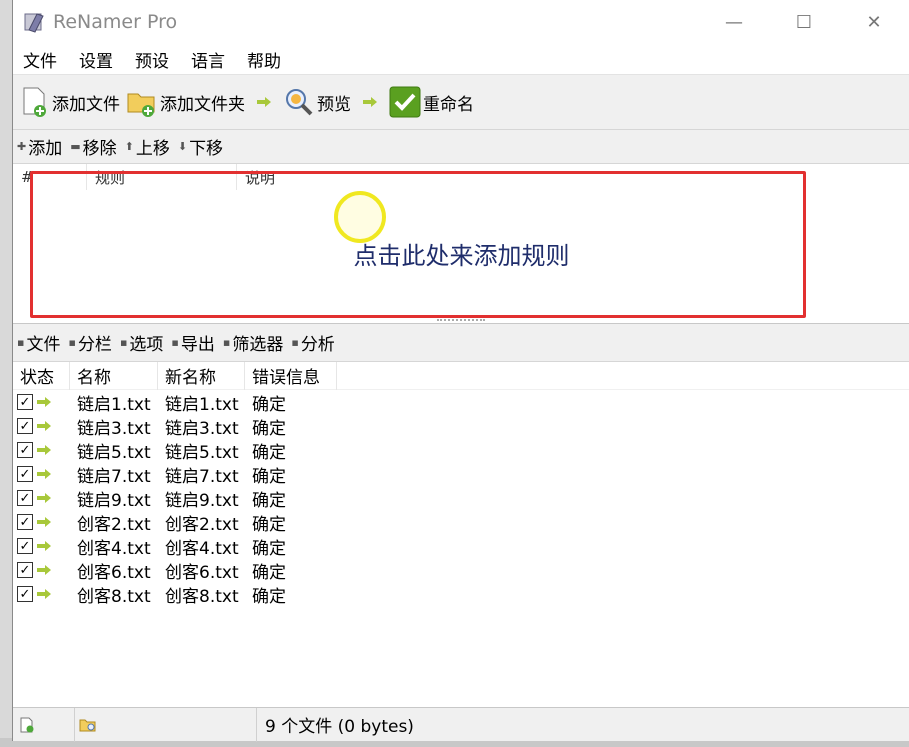 This screenshot has width=909, height=747. Describe the element at coordinates (461, 375) in the screenshot. I see `files-table-header: 状态 名称 新名称 错误信息` at that location.